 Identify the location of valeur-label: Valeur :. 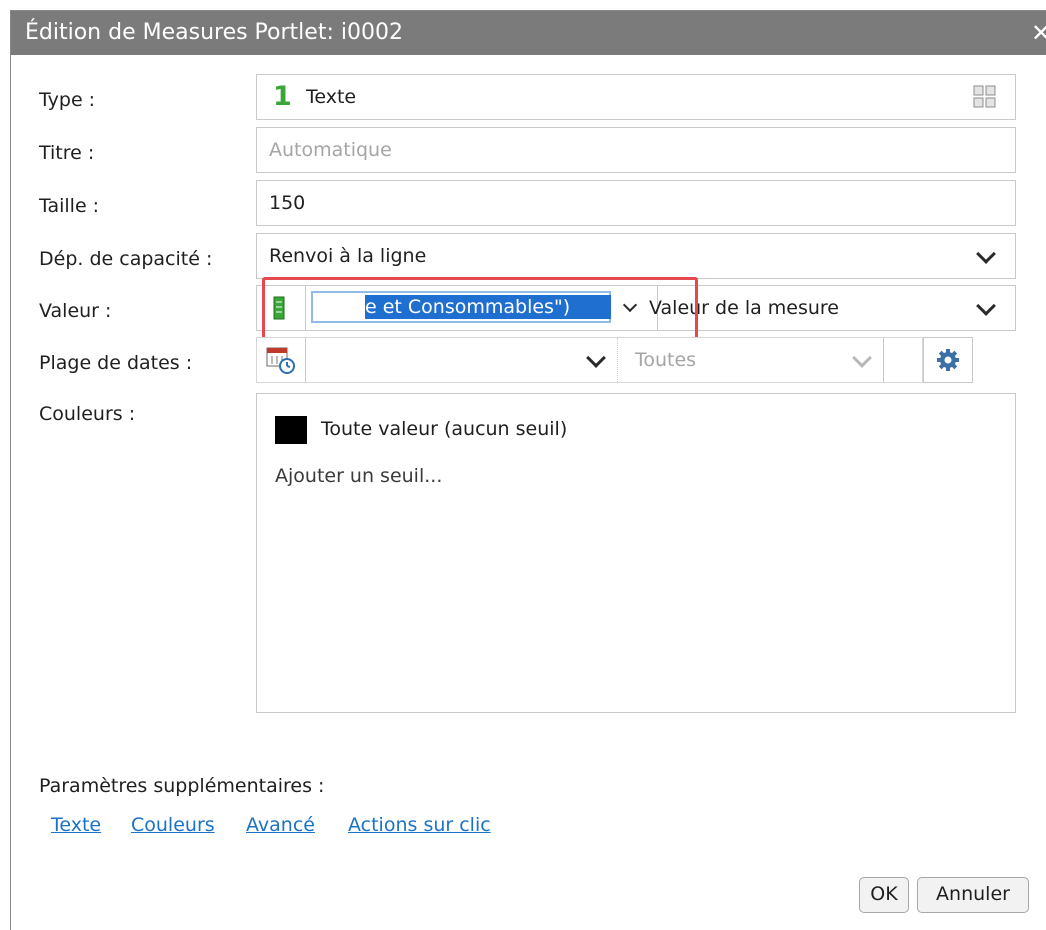
(75, 311).